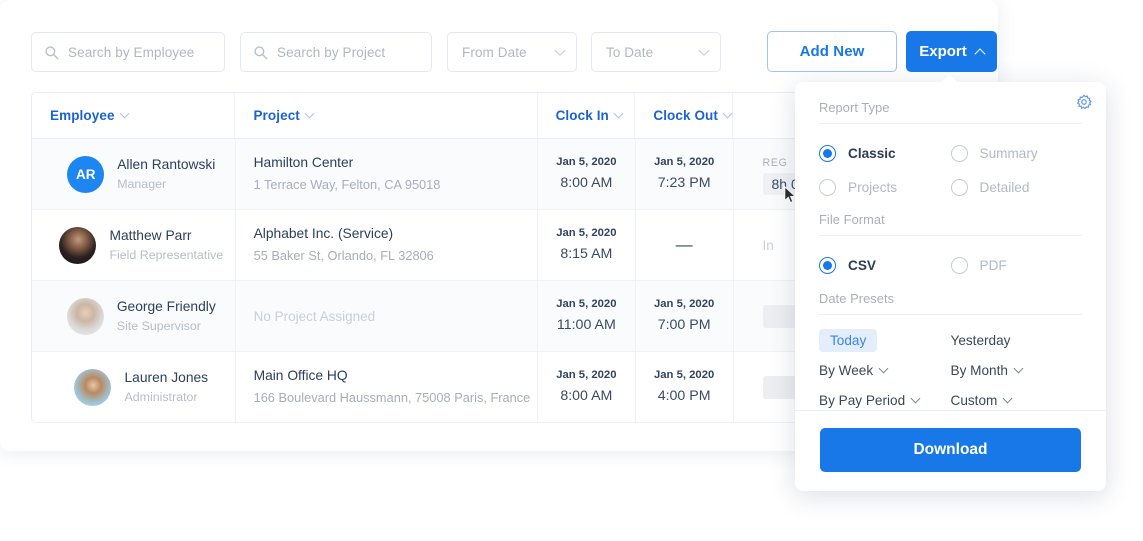 The image size is (1143, 541). What do you see at coordinates (587, 245) in the screenshot?
I see `clock-in-cell: Jan 5, 2020 8:15 AM` at bounding box center [587, 245].